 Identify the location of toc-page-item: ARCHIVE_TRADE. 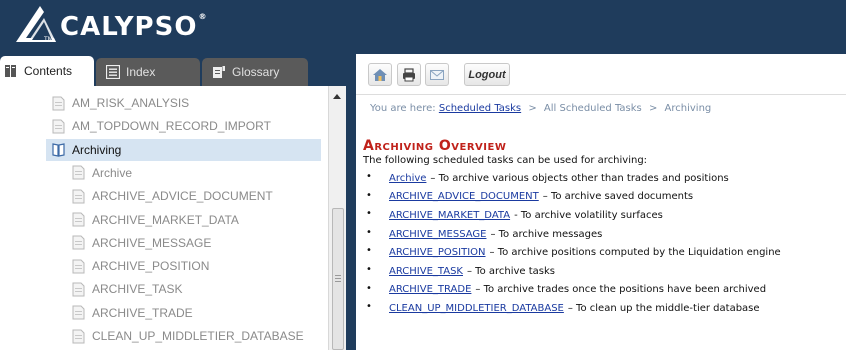
(160, 313).